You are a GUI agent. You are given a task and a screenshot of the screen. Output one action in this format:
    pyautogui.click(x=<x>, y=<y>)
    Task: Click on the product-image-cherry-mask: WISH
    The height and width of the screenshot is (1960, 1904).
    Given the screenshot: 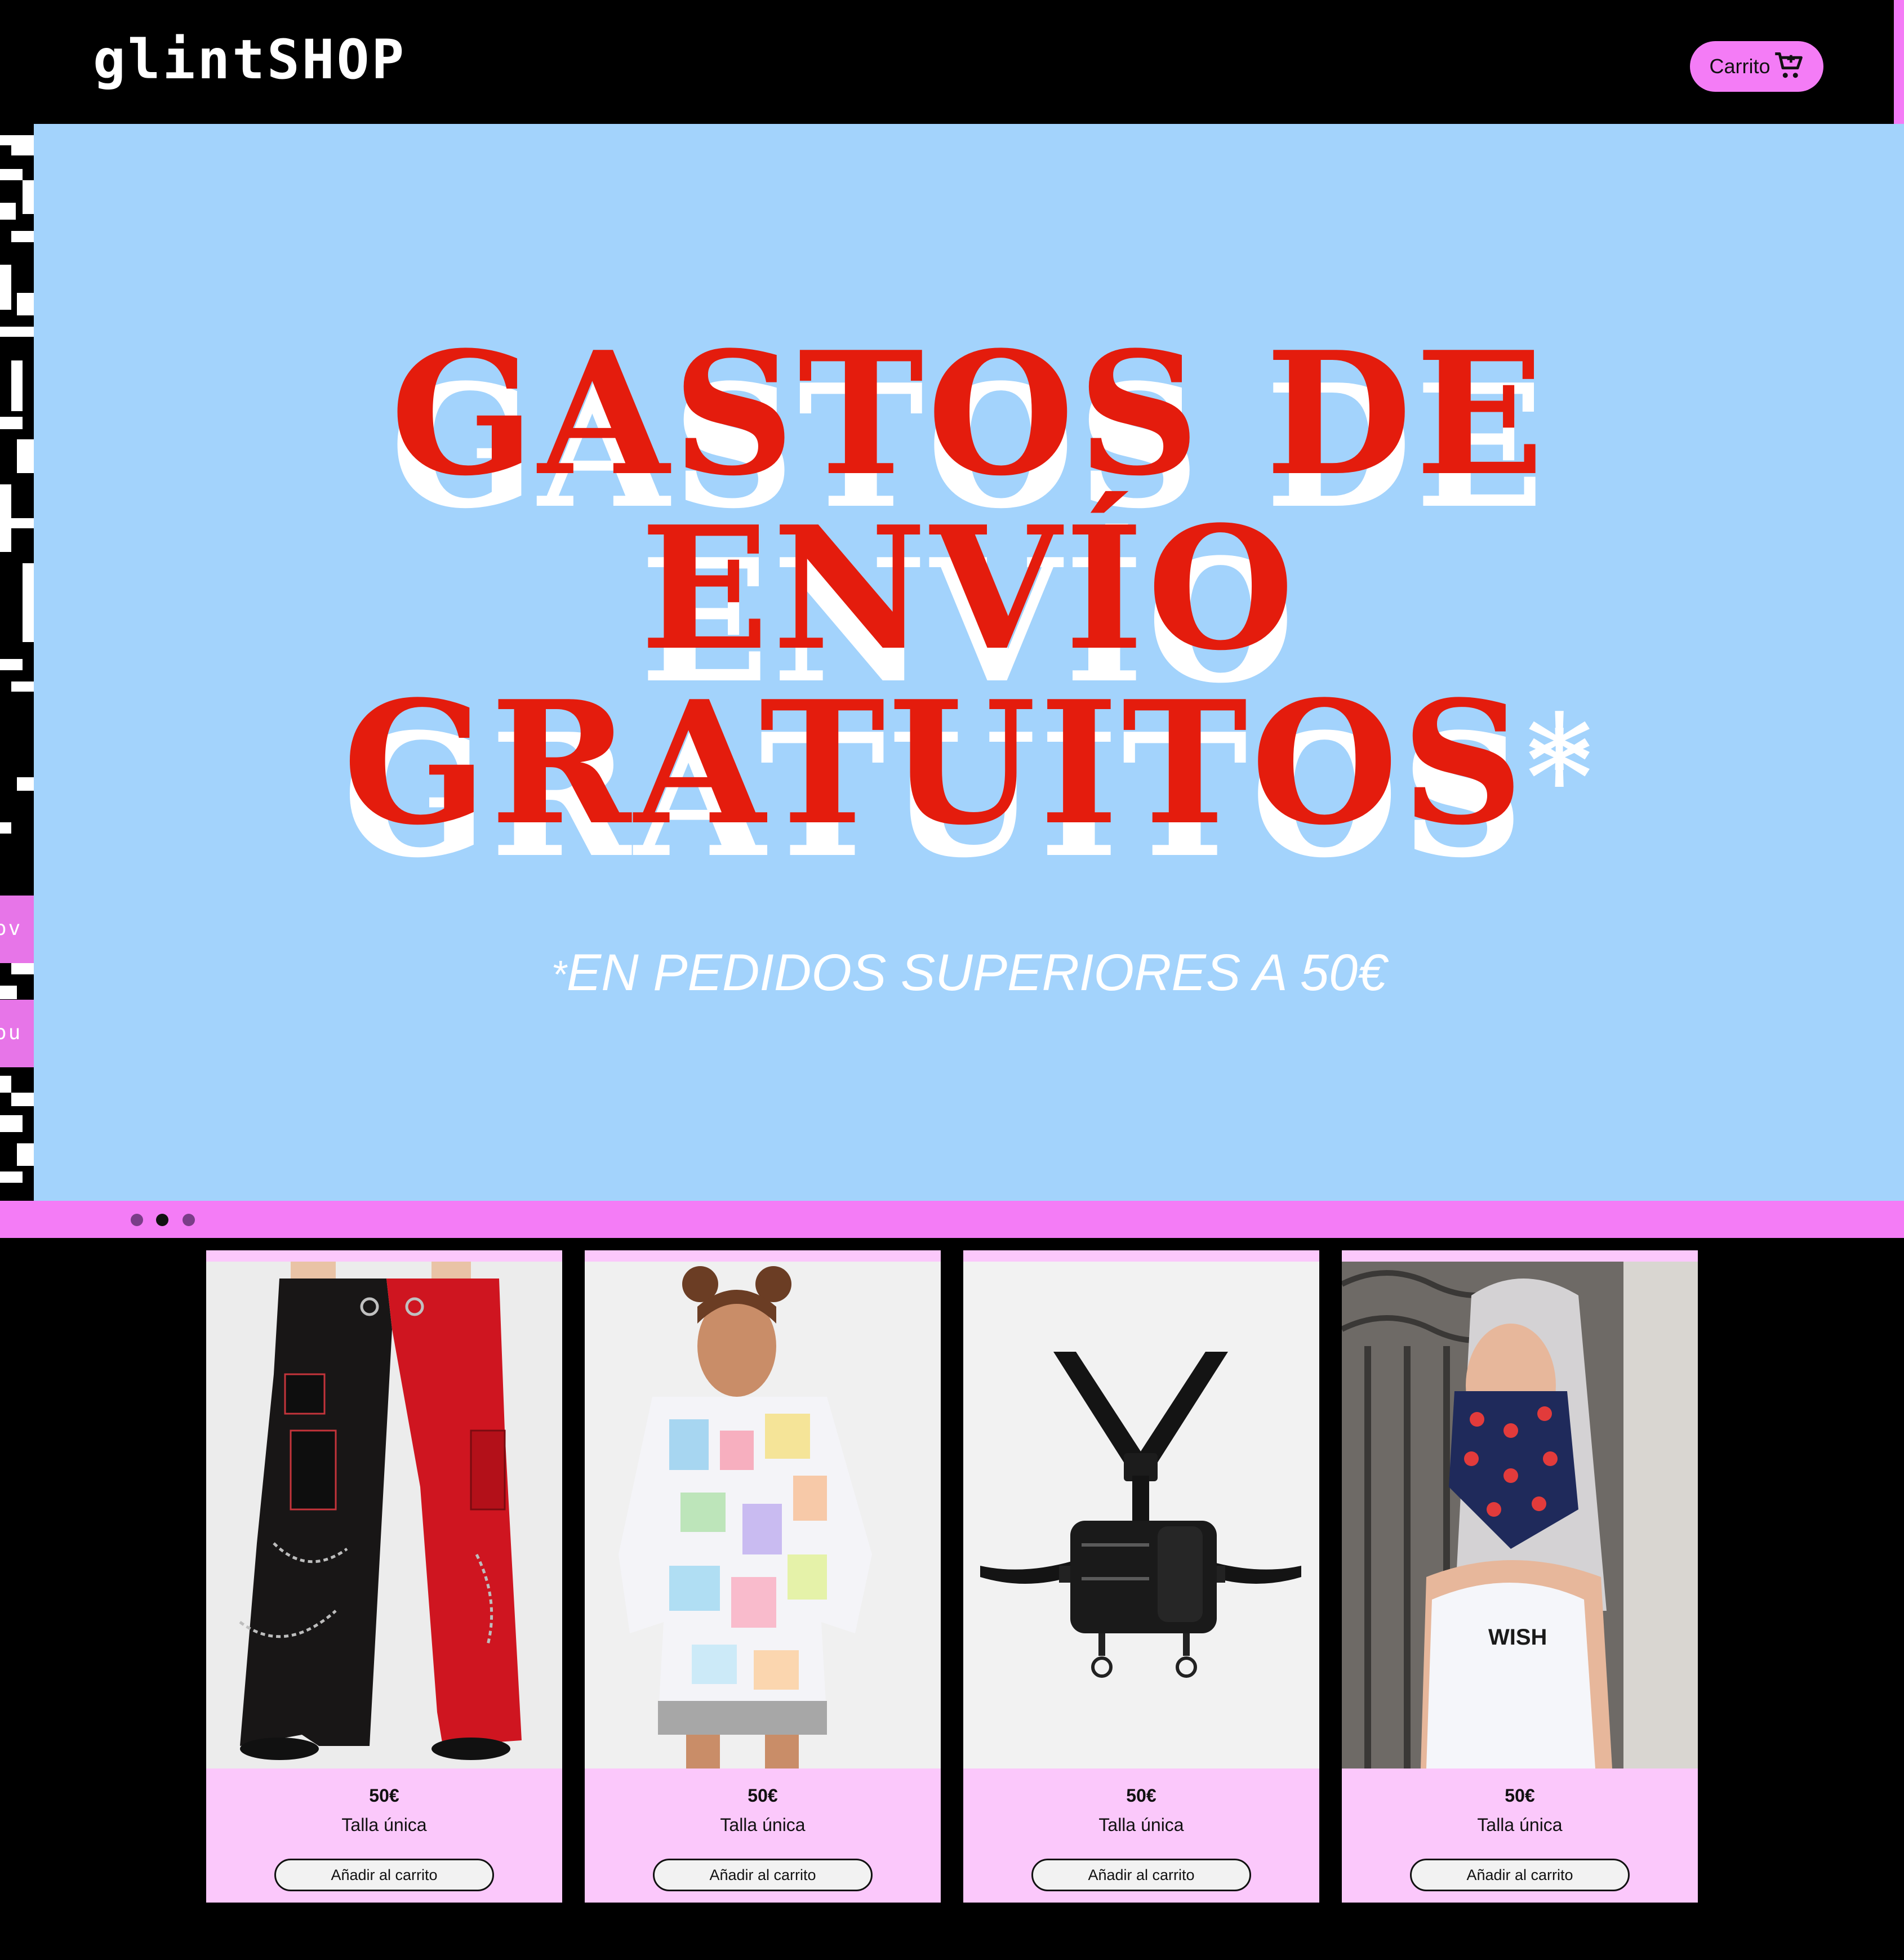 What is the action you would take?
    pyautogui.click(x=1520, y=1515)
    